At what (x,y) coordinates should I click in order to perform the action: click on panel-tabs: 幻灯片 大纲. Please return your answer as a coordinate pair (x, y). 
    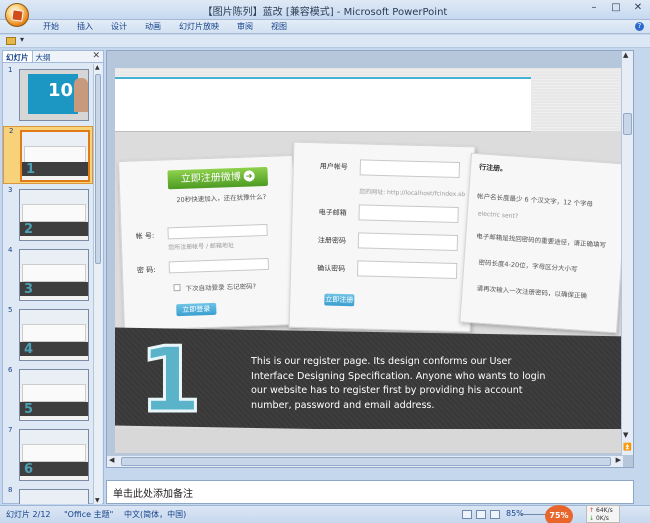
    Looking at the image, I should click on (53, 57).